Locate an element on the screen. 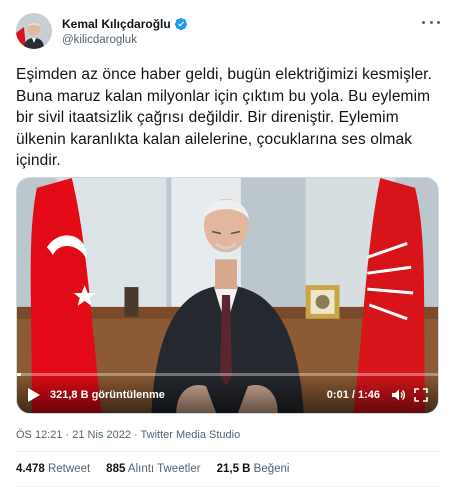 Image resolution: width=455 pixels, height=490 pixels. author-display-name: Kemal Kılıçdaroğlu is located at coordinates (116, 24).